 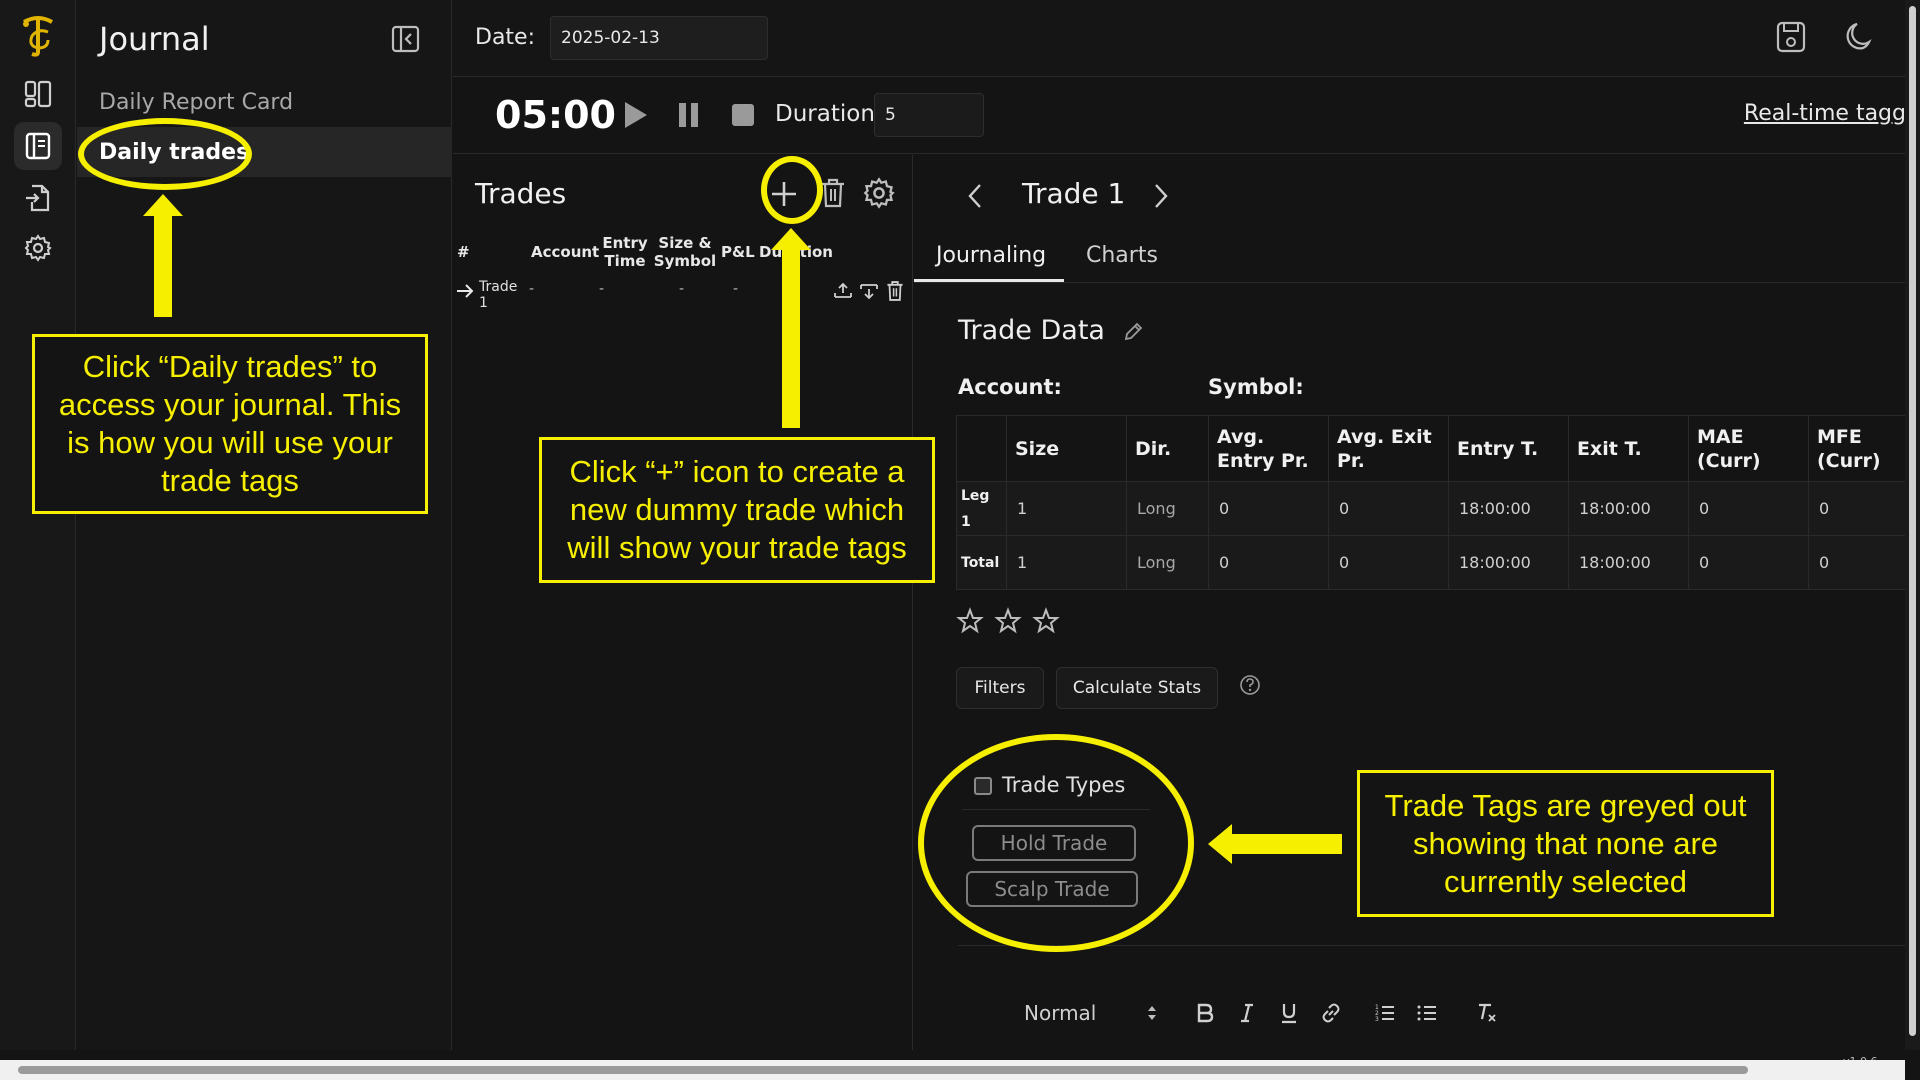 I want to click on table-row: Trade 1 - - - -, so click(x=683, y=291).